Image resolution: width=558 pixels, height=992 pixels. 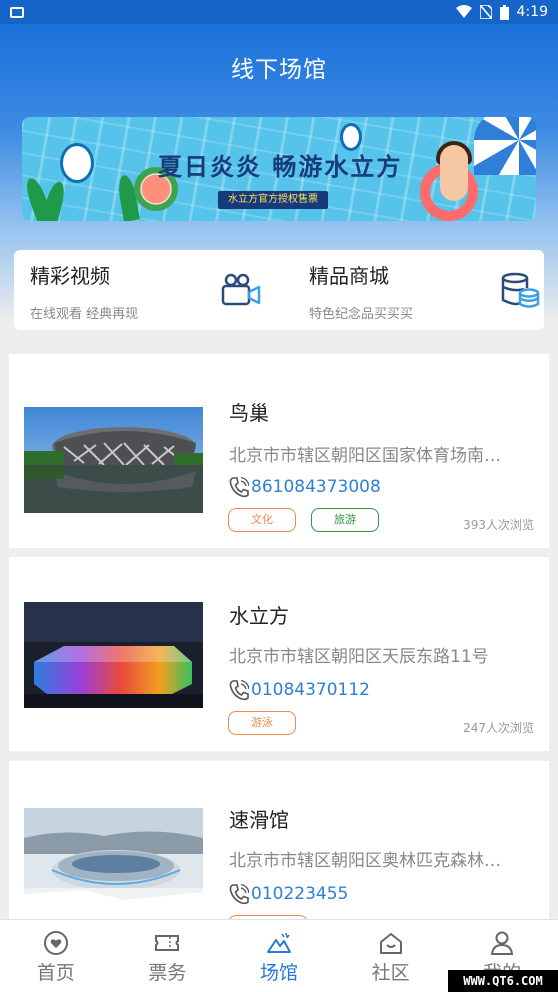 What do you see at coordinates (502, 943) in the screenshot?
I see `user-icon` at bounding box center [502, 943].